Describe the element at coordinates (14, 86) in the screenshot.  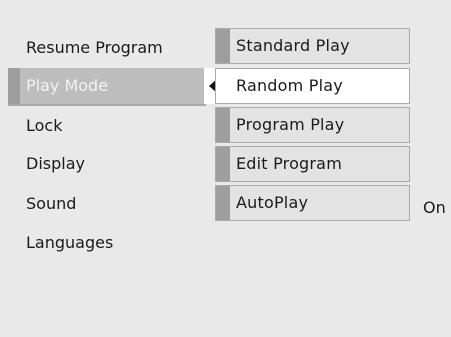
I see `selection-stripe` at that location.